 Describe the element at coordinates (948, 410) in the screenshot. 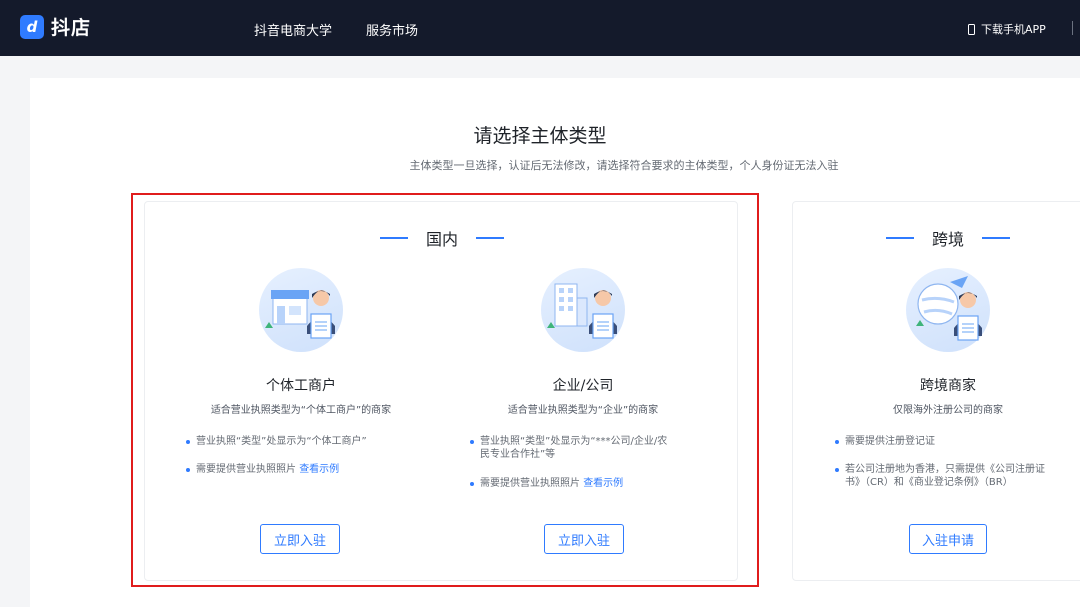

I see `option-desc-cross-border: 仅限海外注册公司的商家` at that location.